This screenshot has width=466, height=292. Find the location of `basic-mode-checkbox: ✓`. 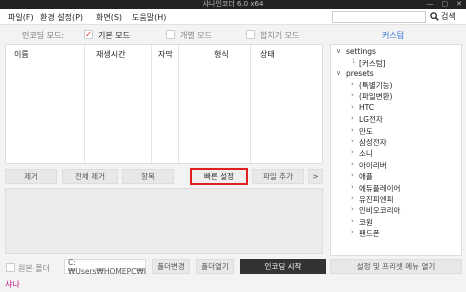

basic-mode-checkbox: ✓ is located at coordinates (88, 34).